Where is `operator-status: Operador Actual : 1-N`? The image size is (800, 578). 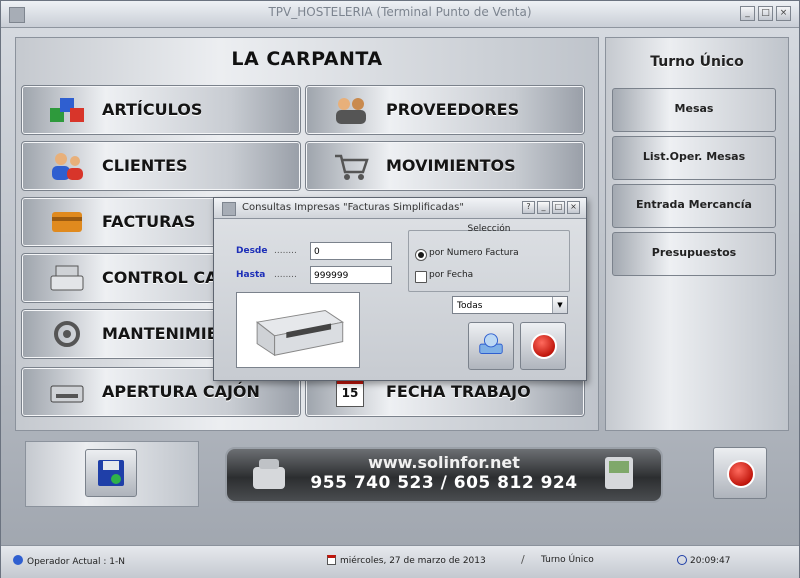 operator-status: Operador Actual : 1-N is located at coordinates (69, 561).